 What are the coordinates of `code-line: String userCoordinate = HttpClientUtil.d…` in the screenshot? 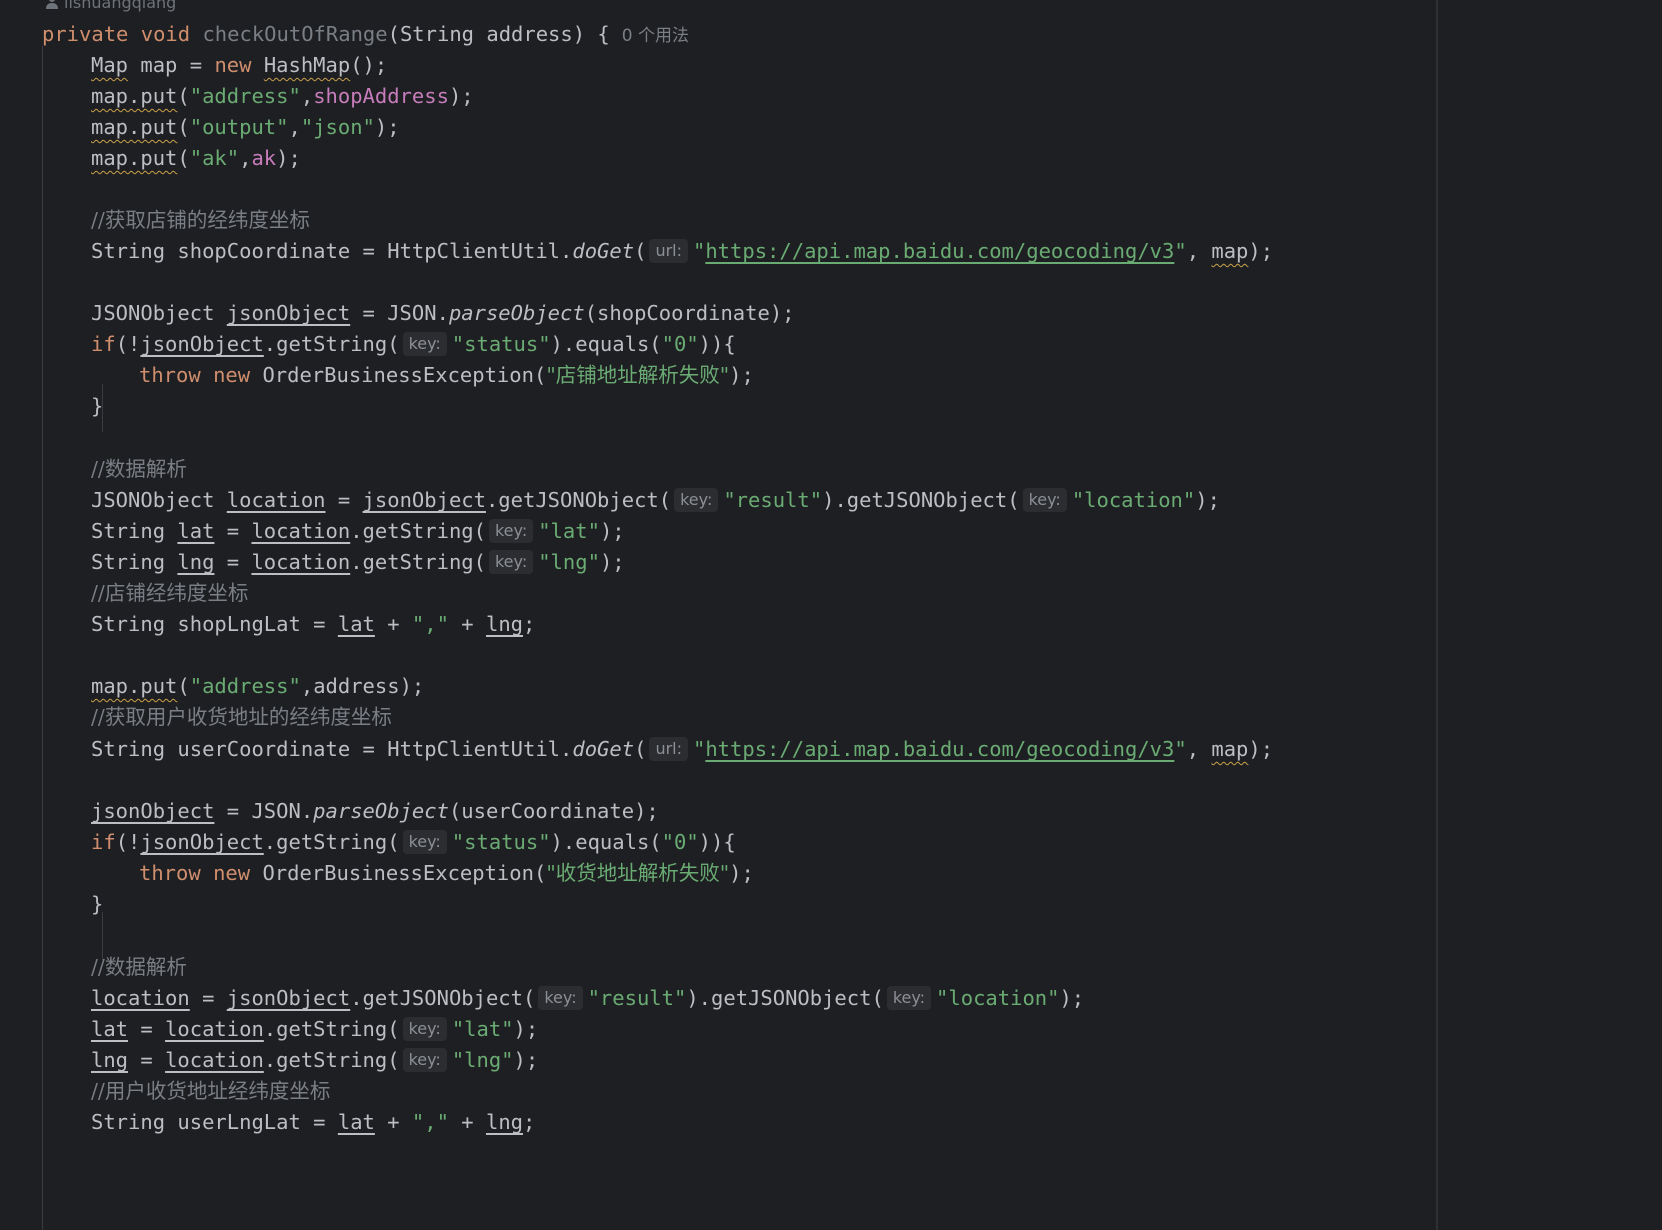 It's located at (682, 749).